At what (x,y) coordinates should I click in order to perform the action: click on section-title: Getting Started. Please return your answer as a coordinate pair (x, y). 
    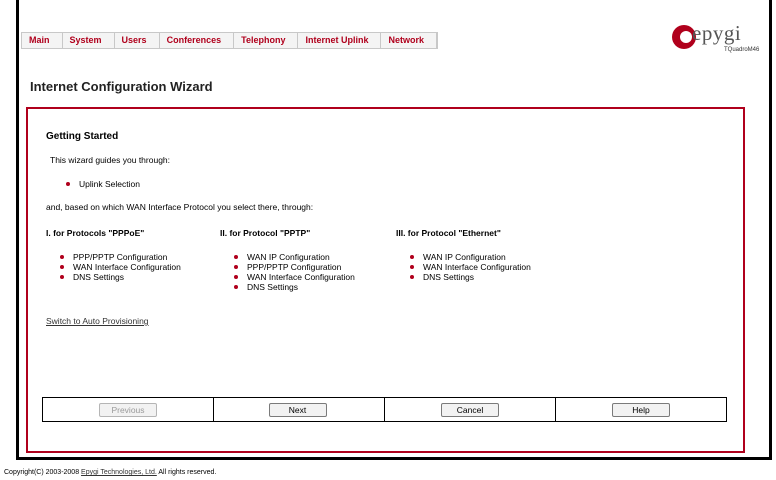
    Looking at the image, I should click on (82, 136).